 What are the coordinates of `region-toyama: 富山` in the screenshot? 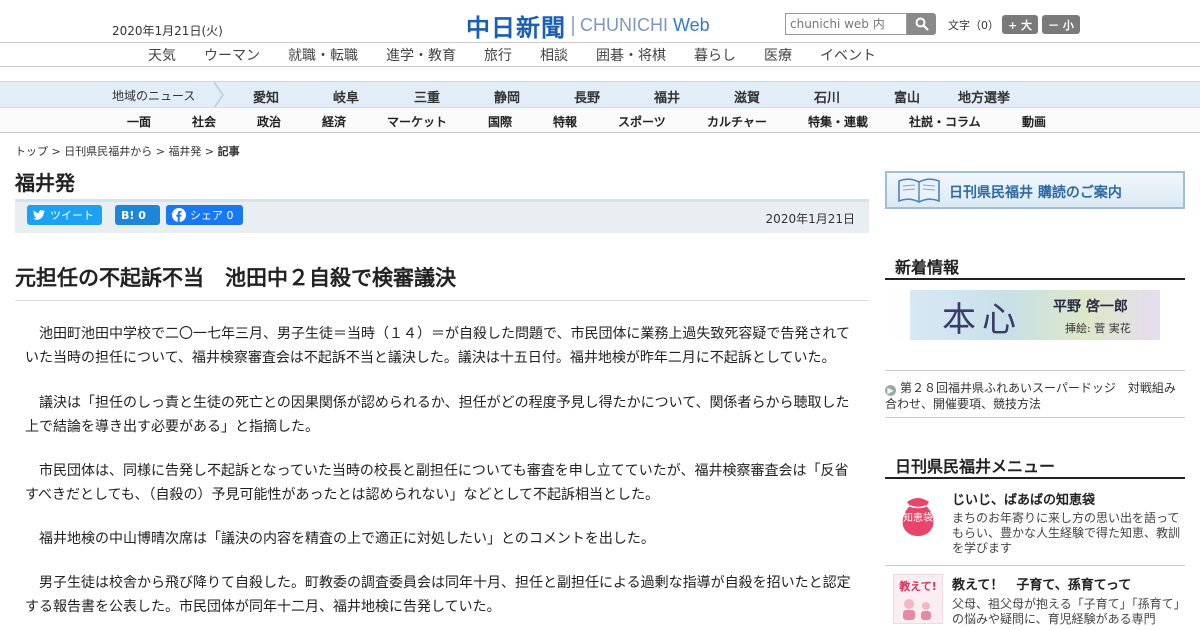 It's located at (907, 96).